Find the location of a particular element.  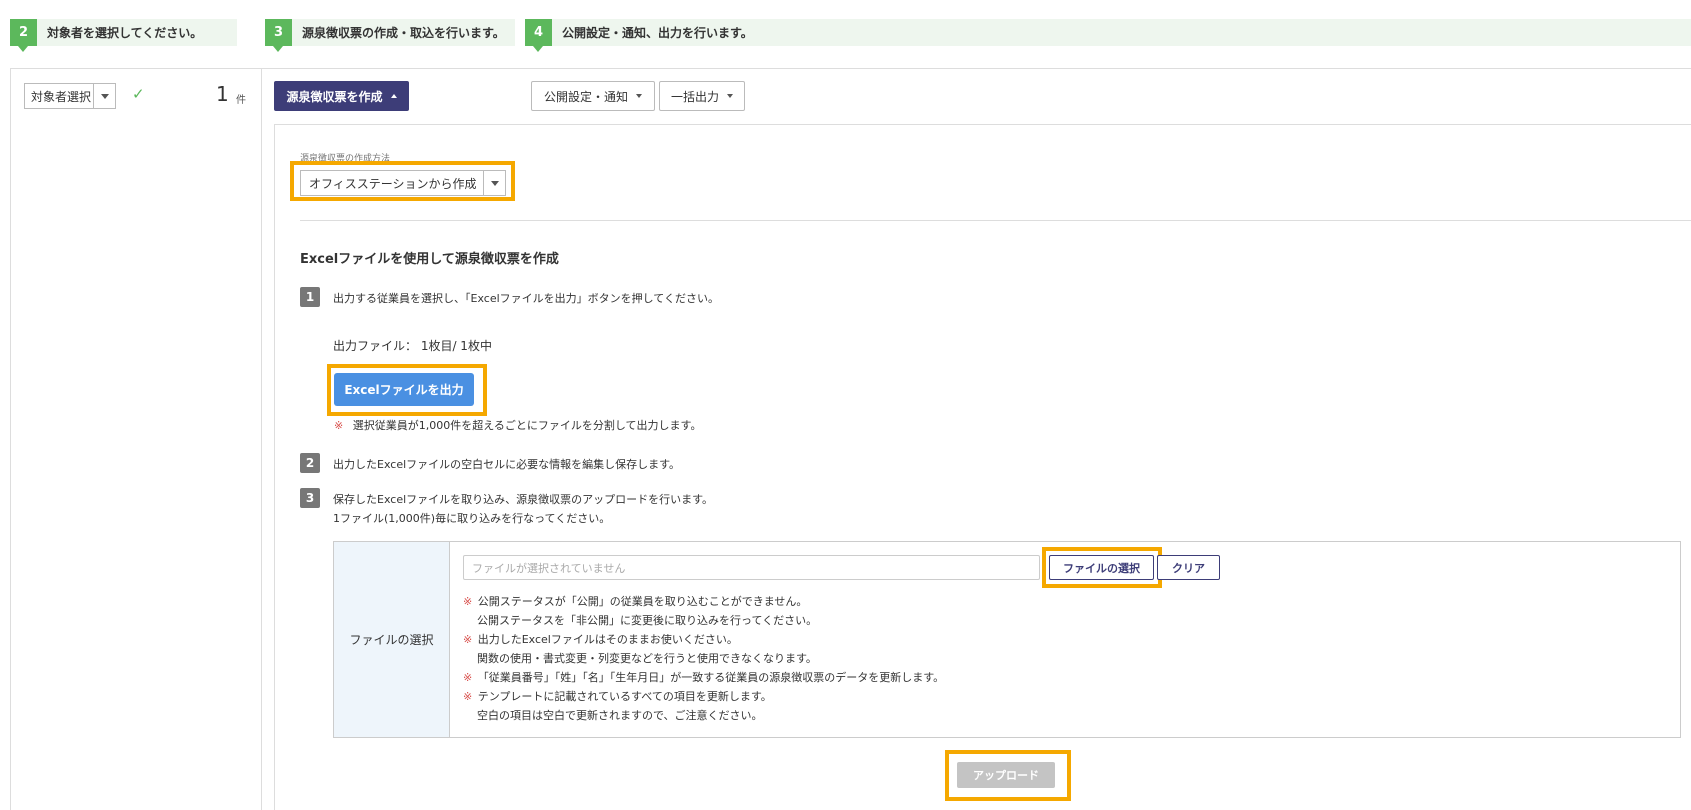

excel-output-button: Excelファイルを出力 is located at coordinates (404, 389).